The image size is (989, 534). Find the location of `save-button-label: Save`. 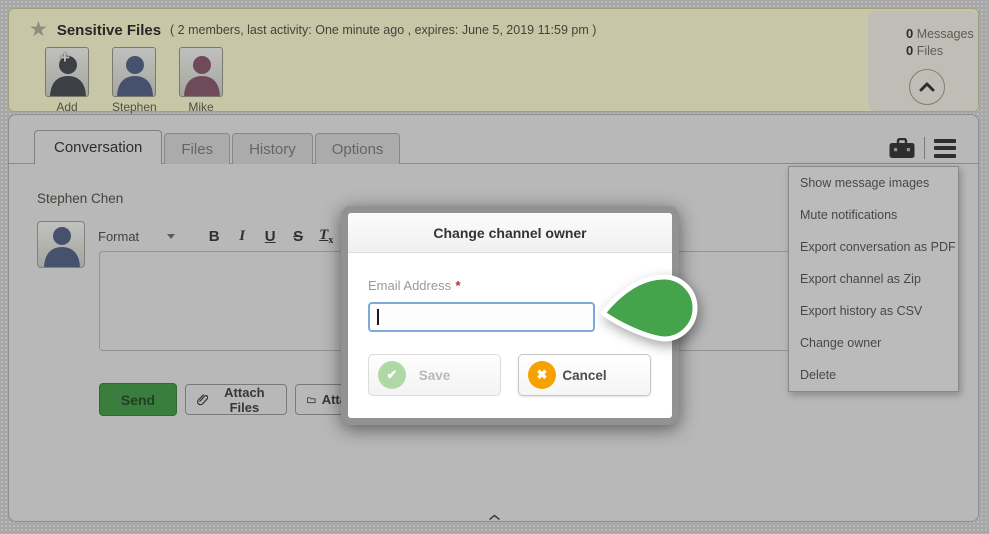

save-button-label: Save is located at coordinates (434, 375).